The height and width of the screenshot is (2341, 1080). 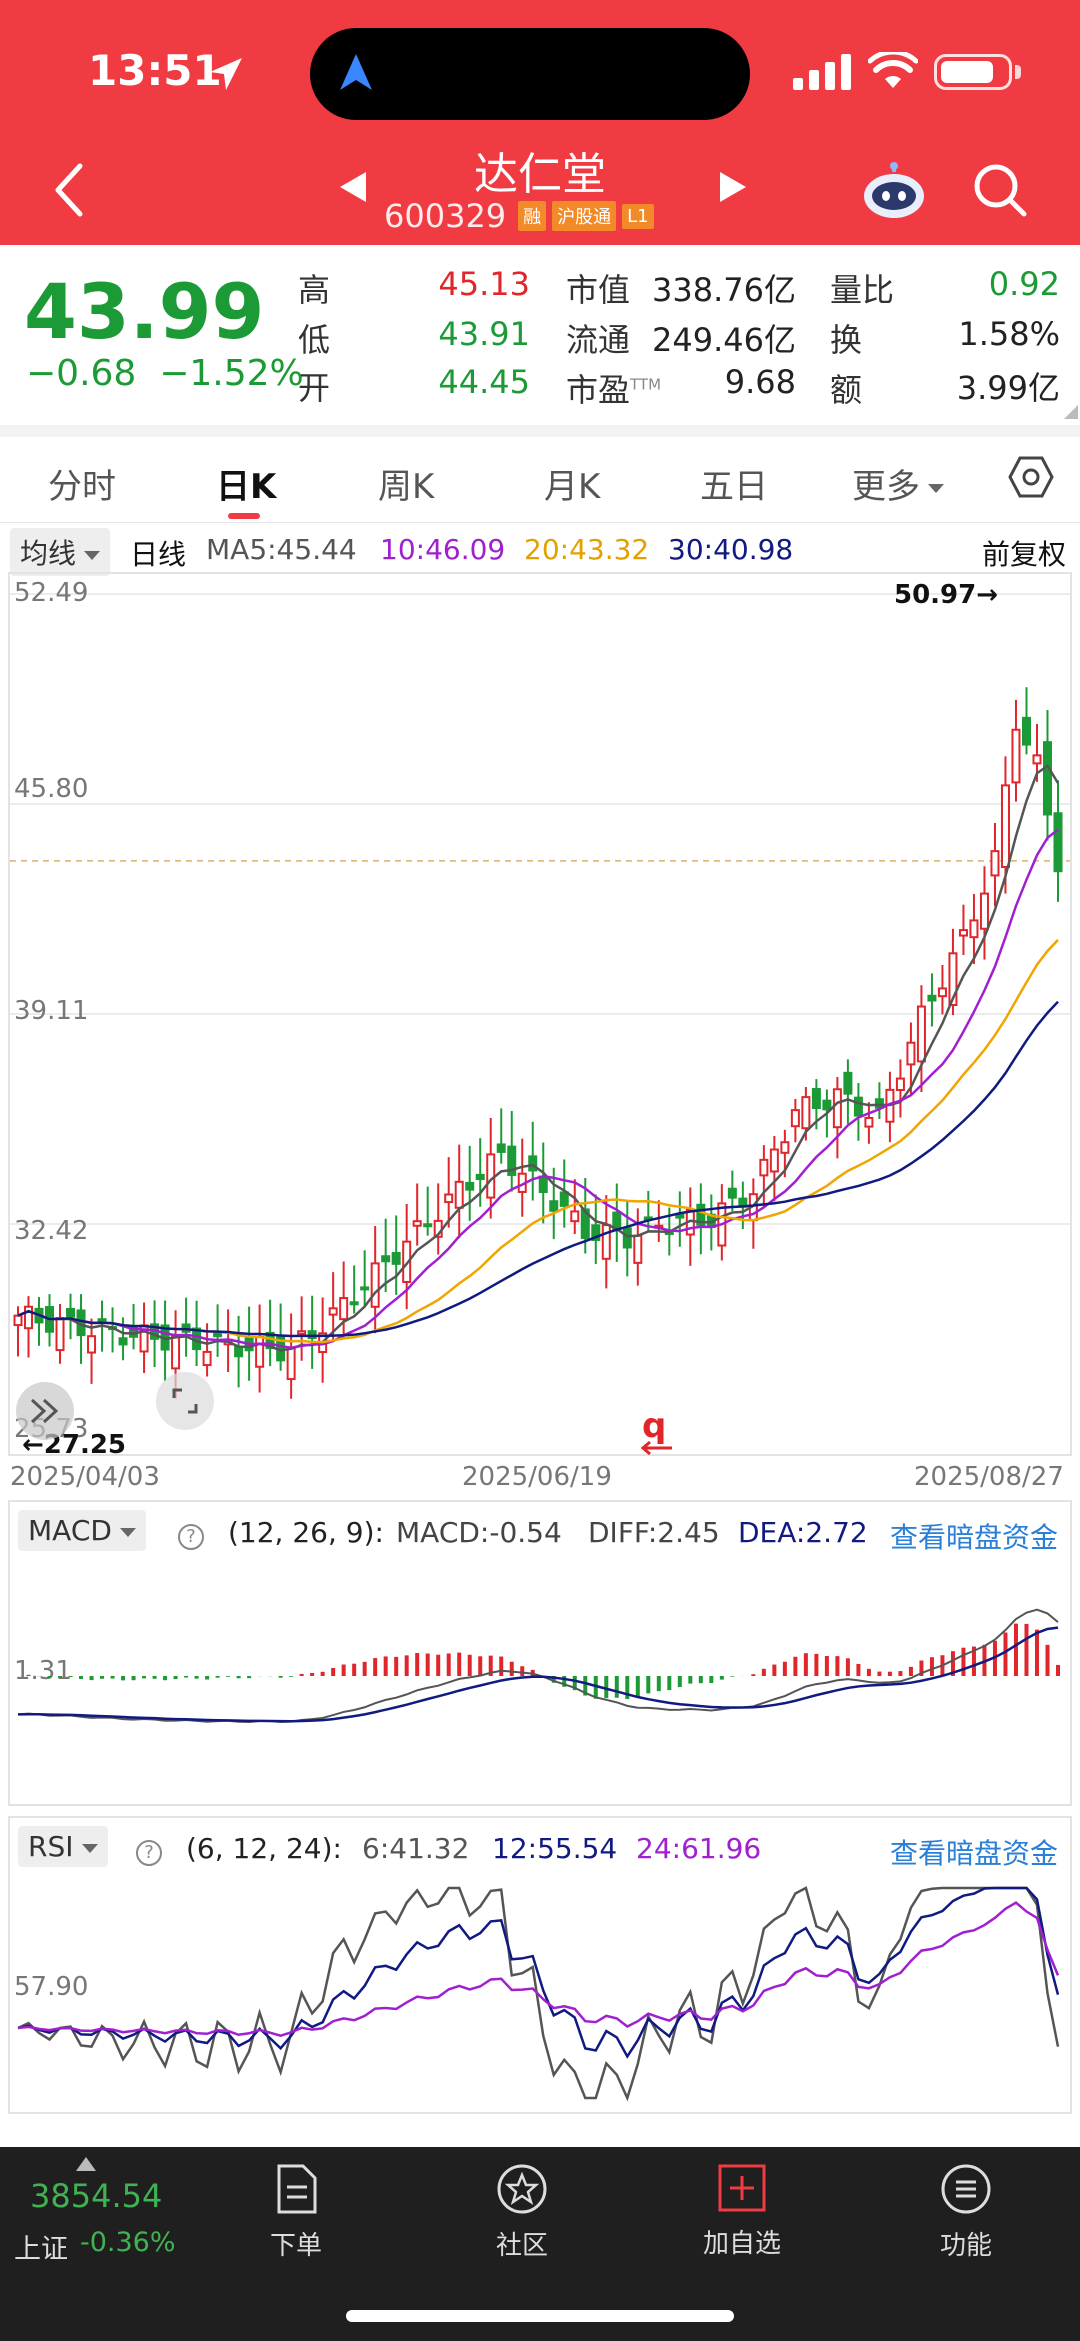 I want to click on tag-margin: 融, so click(x=532, y=216).